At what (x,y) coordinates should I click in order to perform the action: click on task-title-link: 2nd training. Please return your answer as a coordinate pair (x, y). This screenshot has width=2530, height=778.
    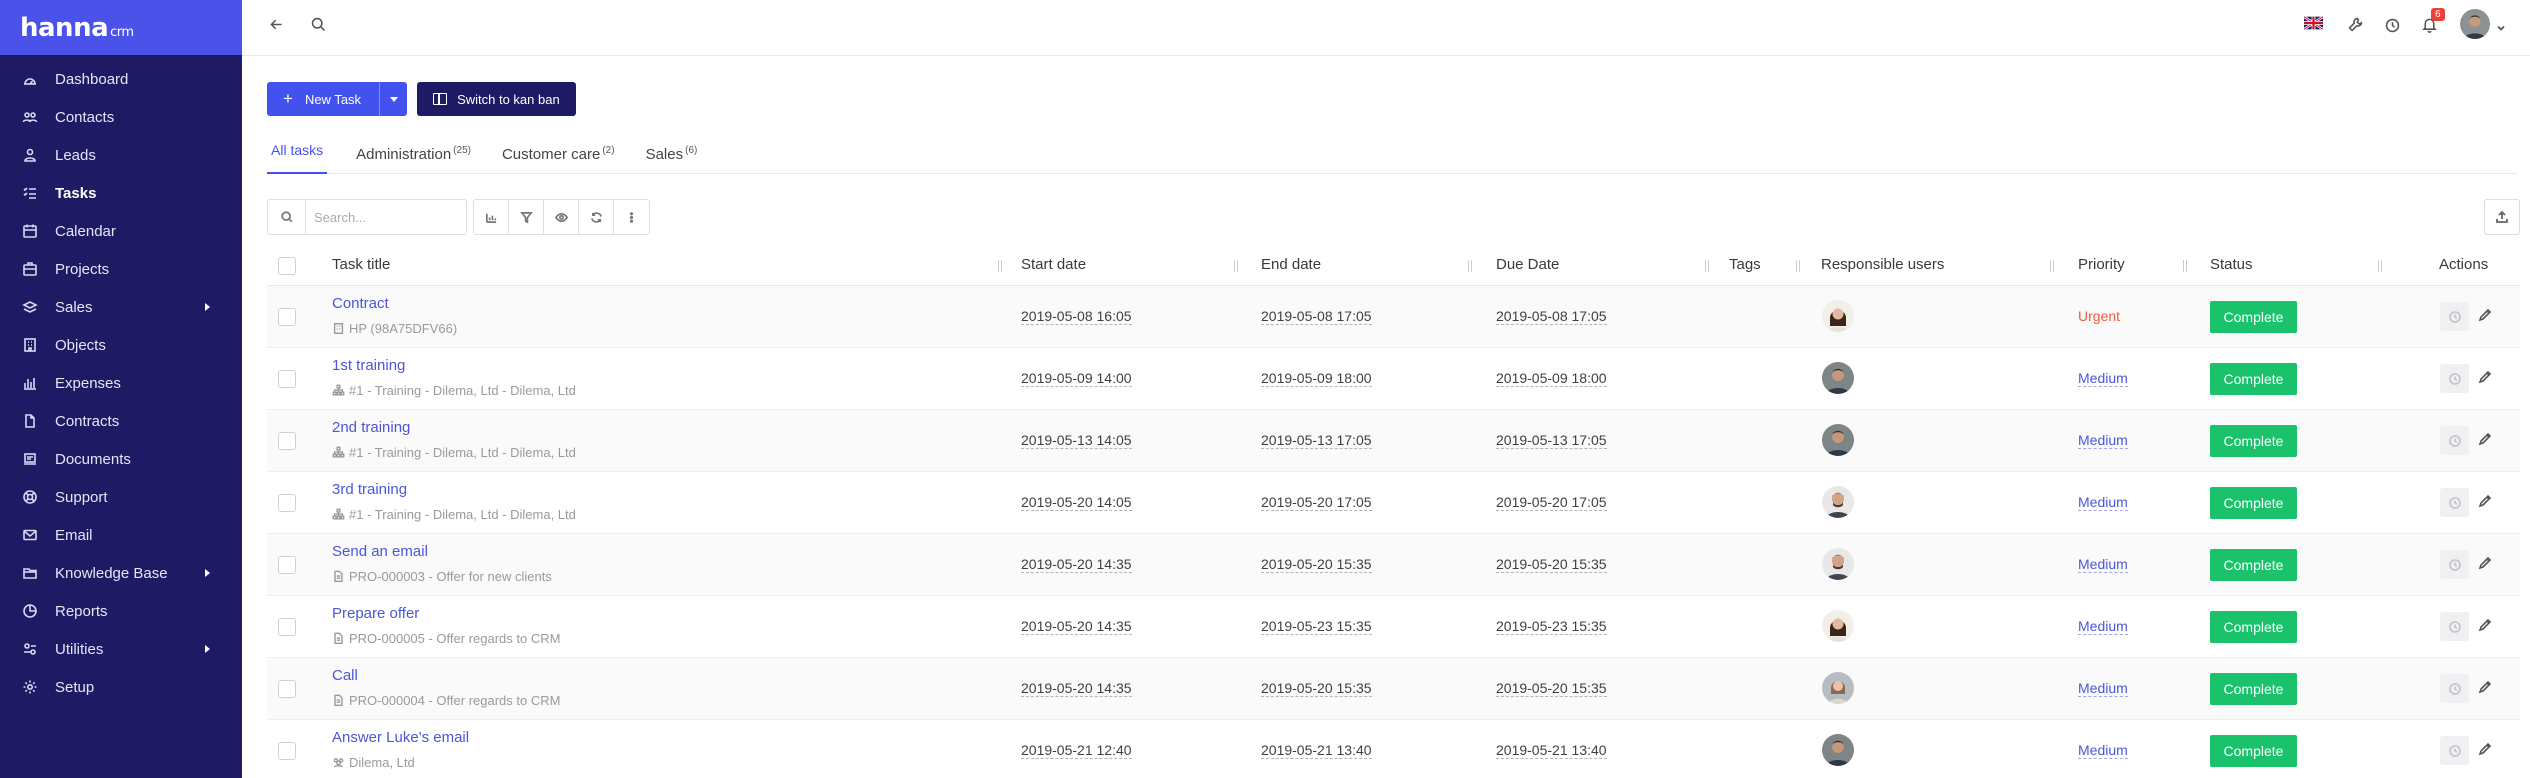
    Looking at the image, I should click on (371, 427).